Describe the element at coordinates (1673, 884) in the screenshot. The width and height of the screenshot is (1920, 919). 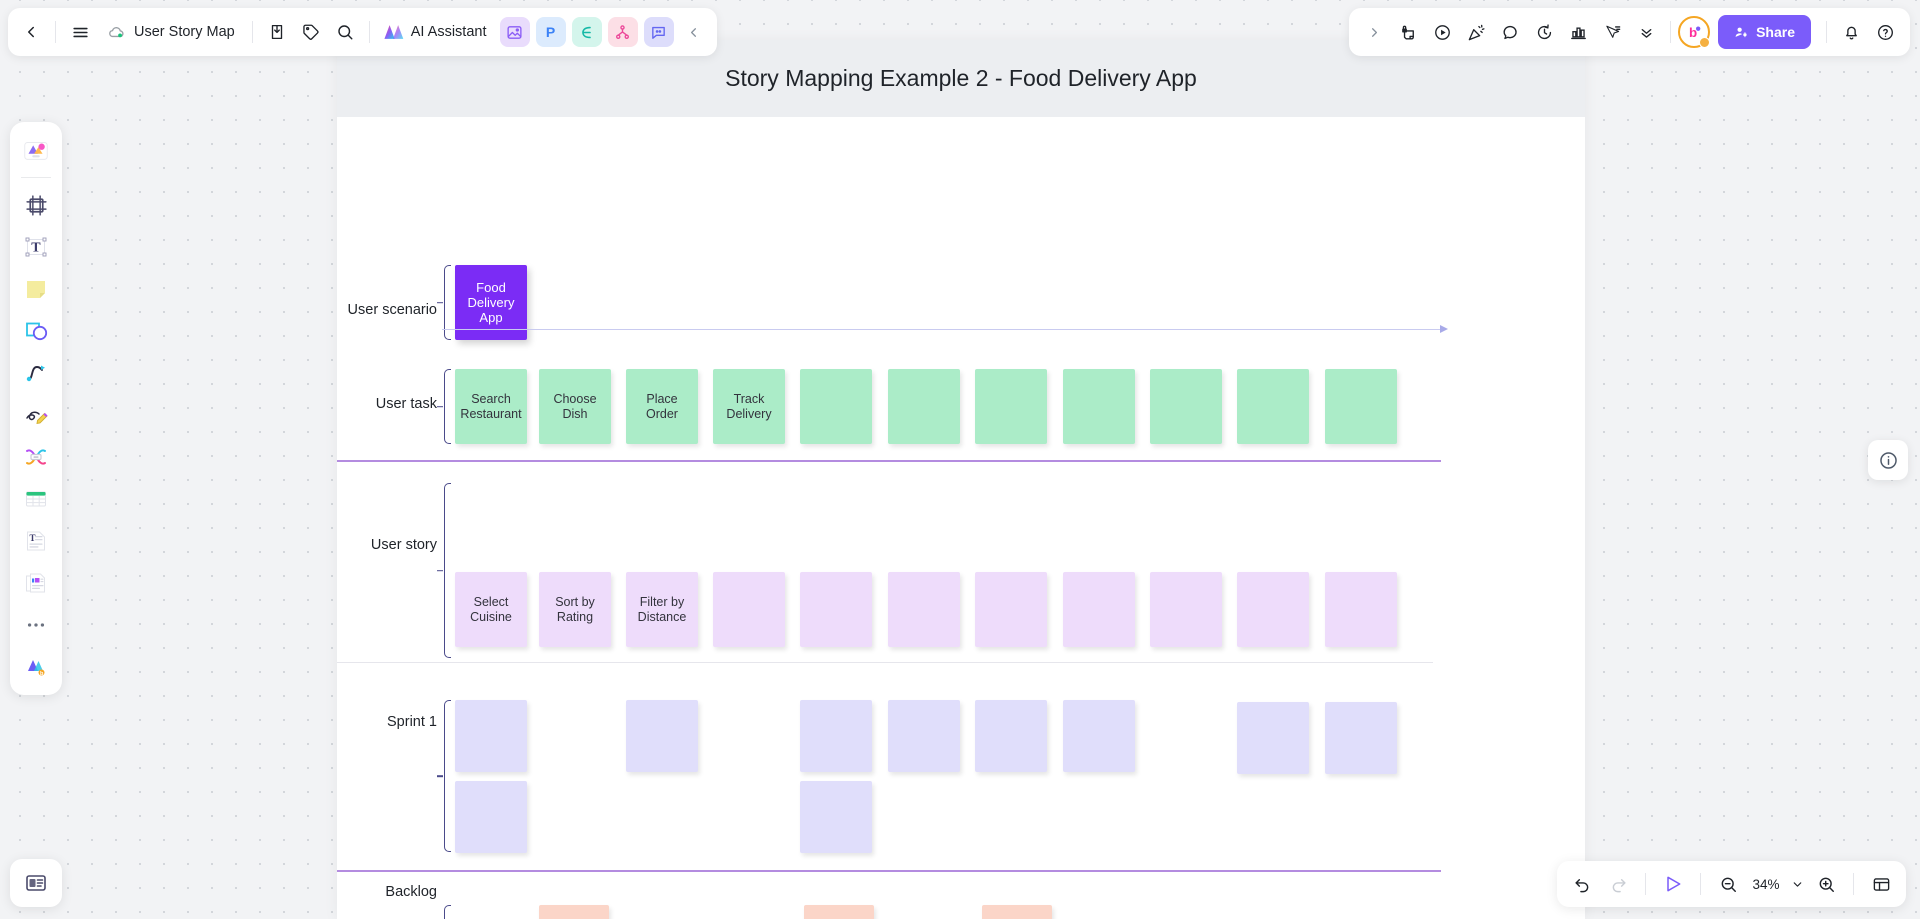
I see `present-play-button` at that location.